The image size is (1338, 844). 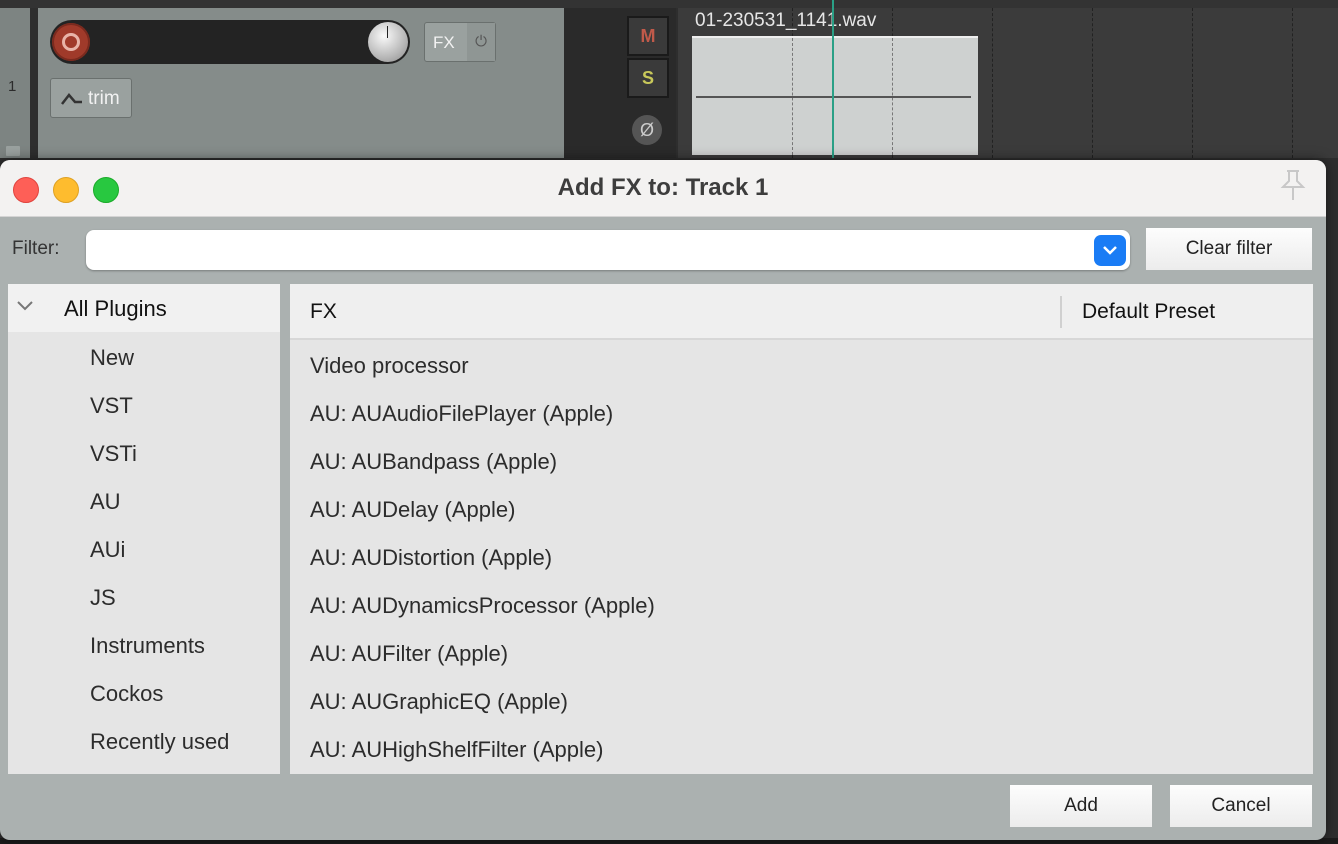 What do you see at coordinates (648, 78) in the screenshot?
I see `solo-button: S` at bounding box center [648, 78].